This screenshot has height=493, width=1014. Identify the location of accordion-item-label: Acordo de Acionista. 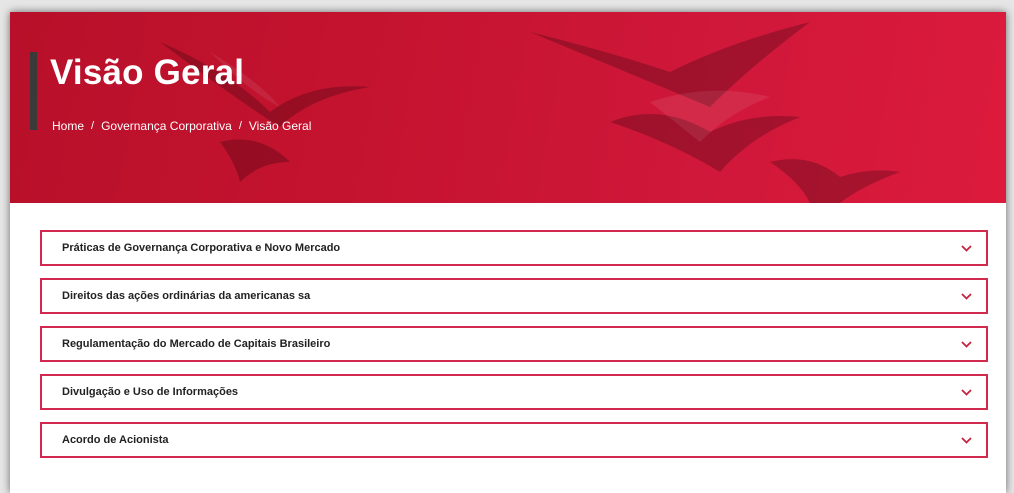
(115, 440).